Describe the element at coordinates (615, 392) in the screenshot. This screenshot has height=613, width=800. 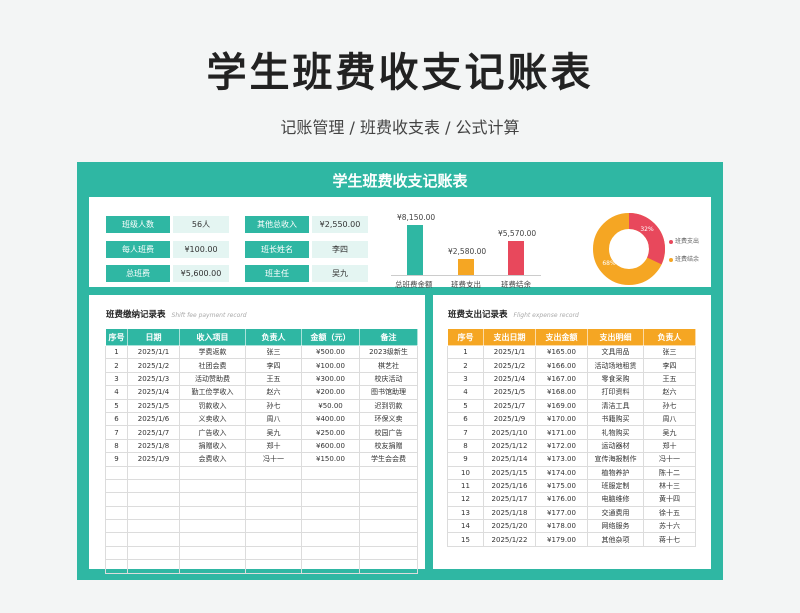
I see `expense-cell: 打印资料` at that location.